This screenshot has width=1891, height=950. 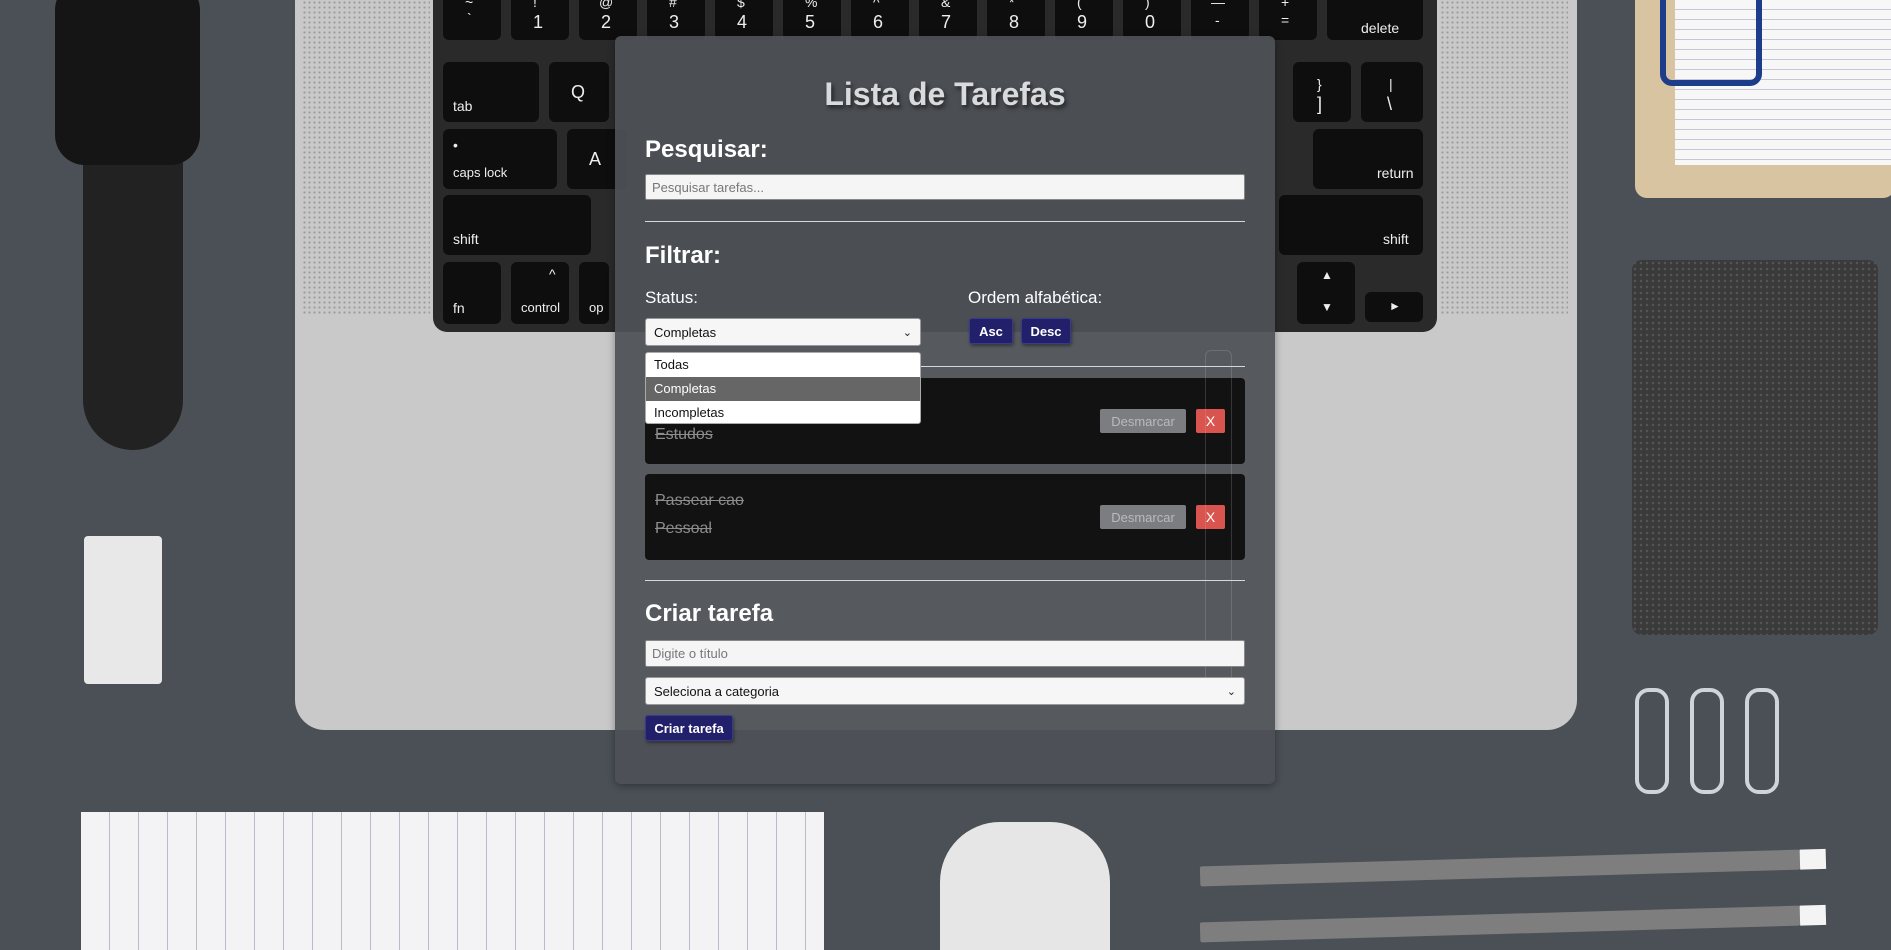 I want to click on page-title: Lista de Tarefas, so click(x=945, y=94).